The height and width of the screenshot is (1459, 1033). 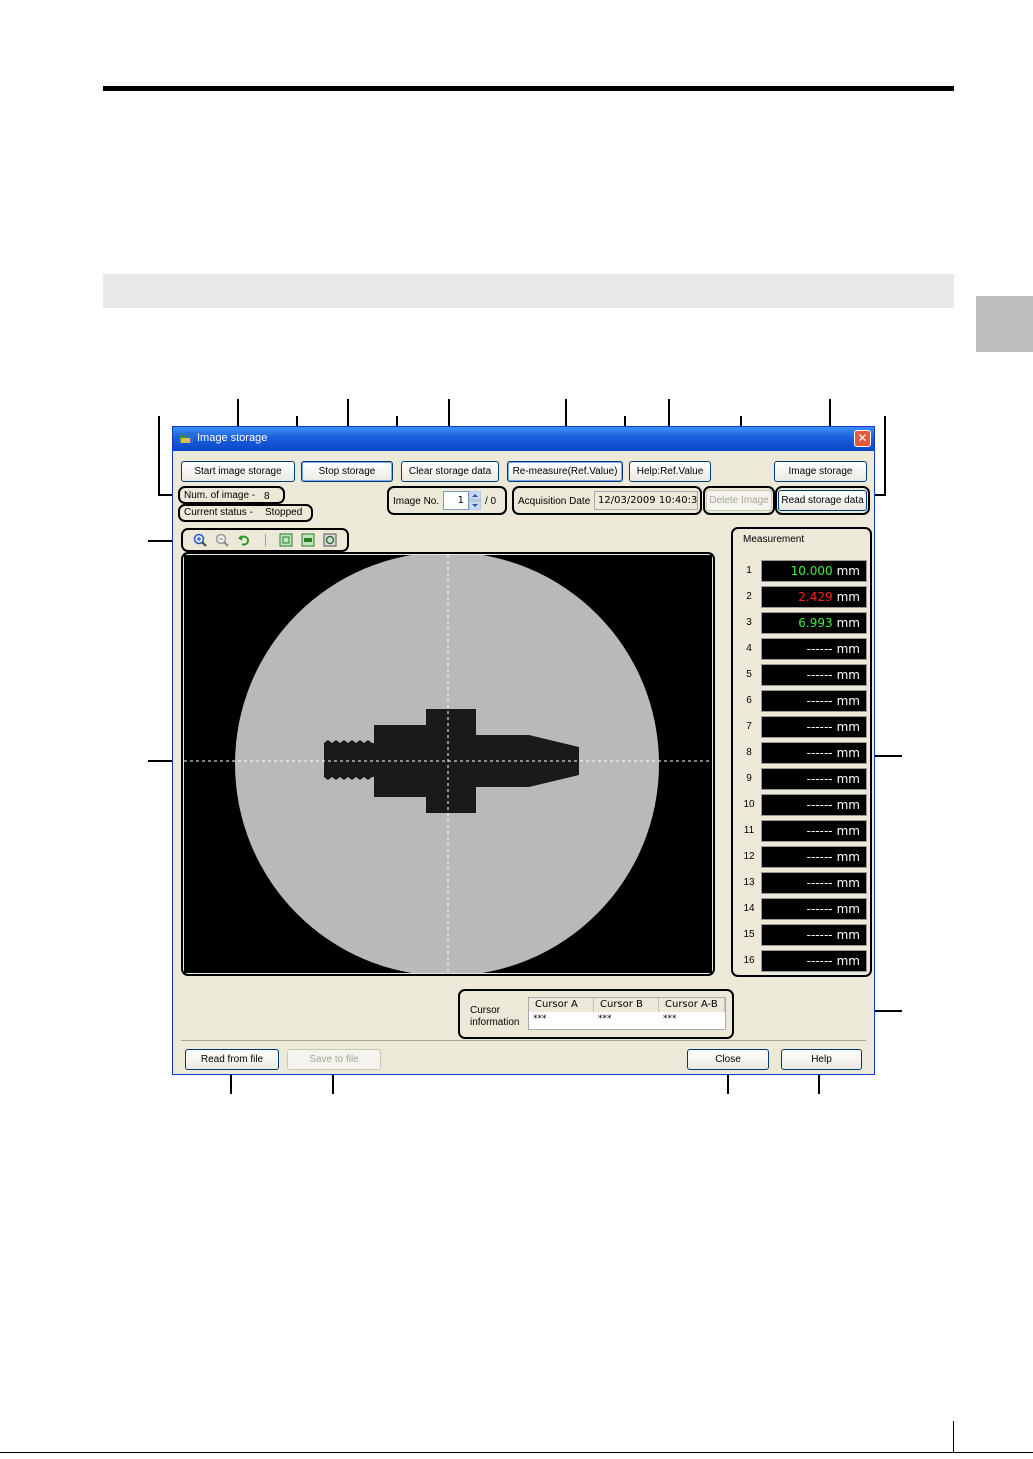 I want to click on clear-storage-data-button: Clear storage data, so click(x=450, y=471).